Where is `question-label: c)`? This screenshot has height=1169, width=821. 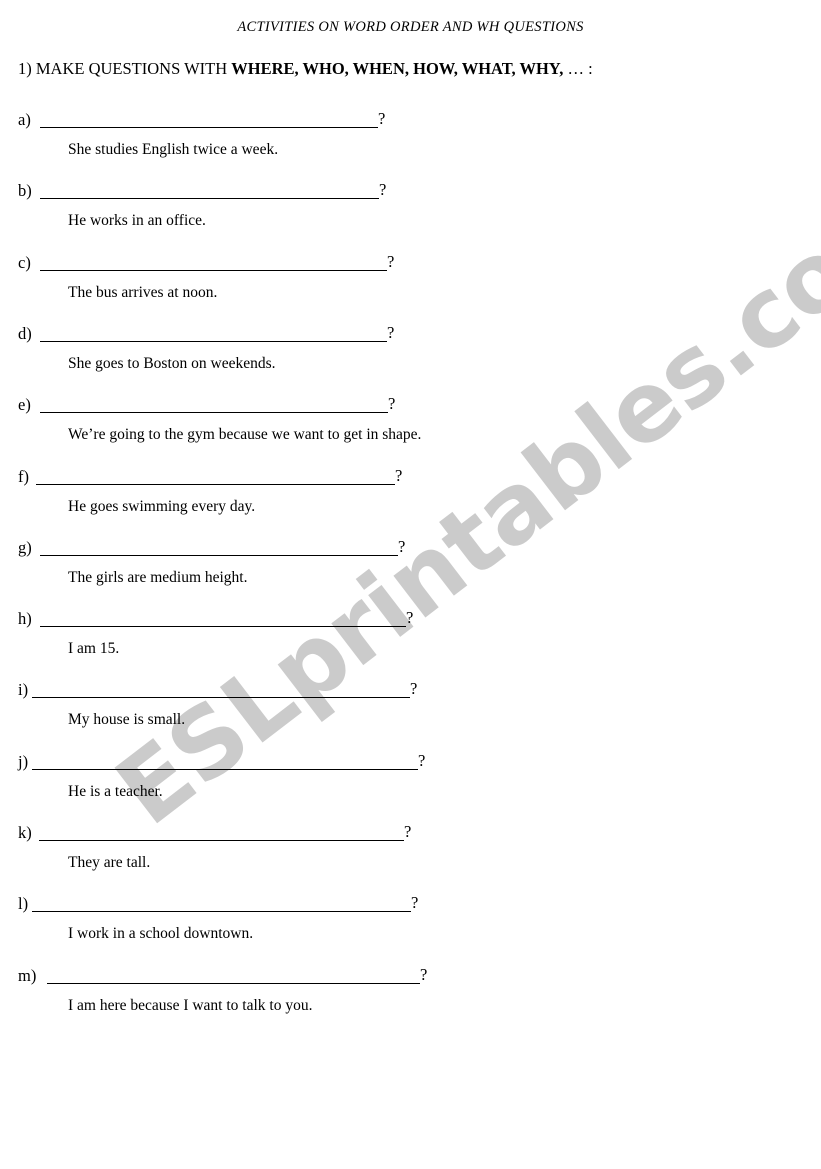
question-label: c) is located at coordinates (24, 262).